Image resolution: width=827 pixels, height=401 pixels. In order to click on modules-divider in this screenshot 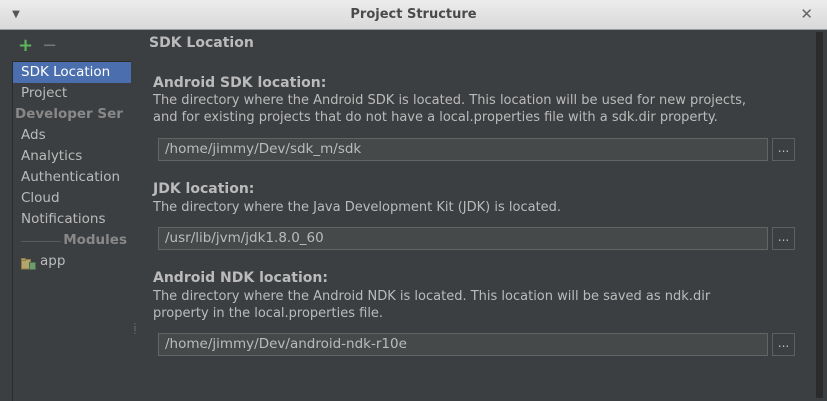, I will do `click(41, 241)`.